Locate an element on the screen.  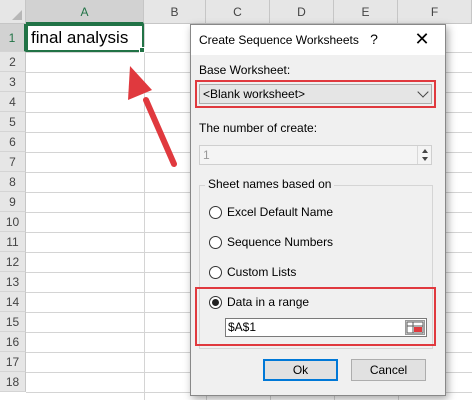
column-header-f: F is located at coordinates (435, 12).